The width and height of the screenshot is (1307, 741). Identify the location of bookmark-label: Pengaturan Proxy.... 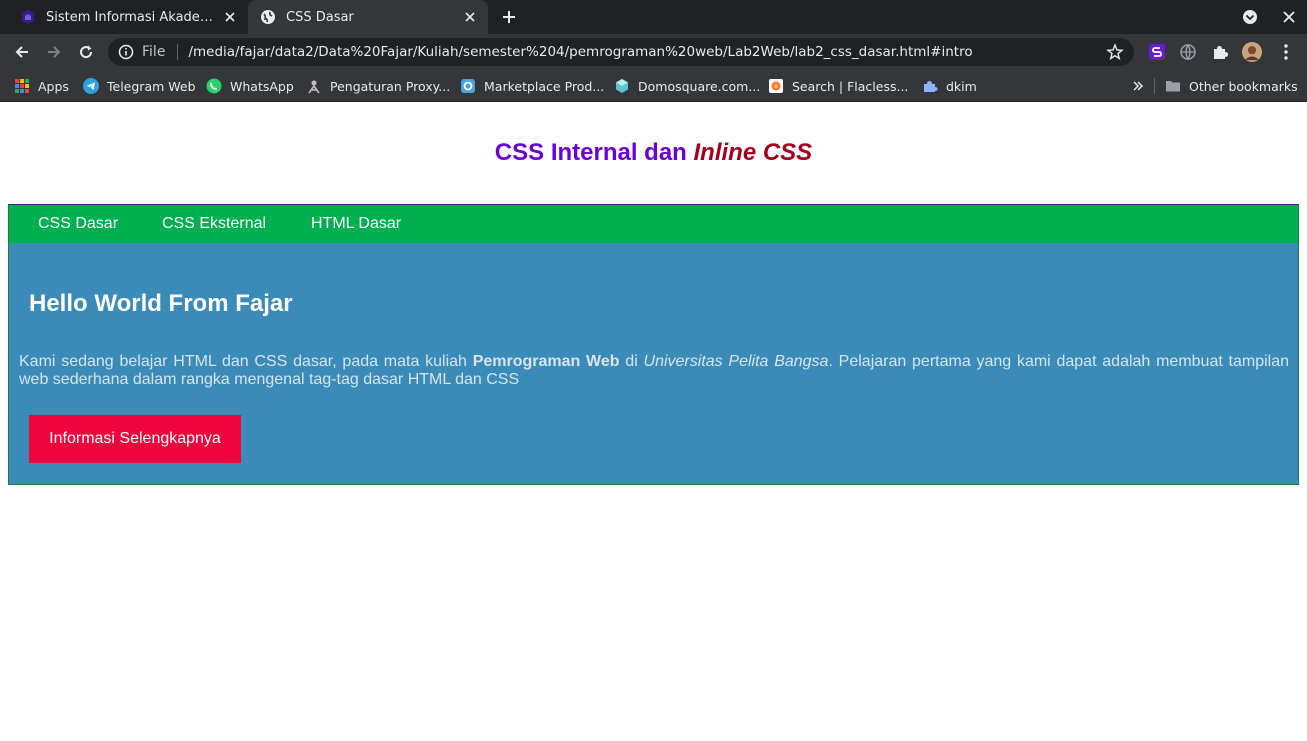
(390, 86).